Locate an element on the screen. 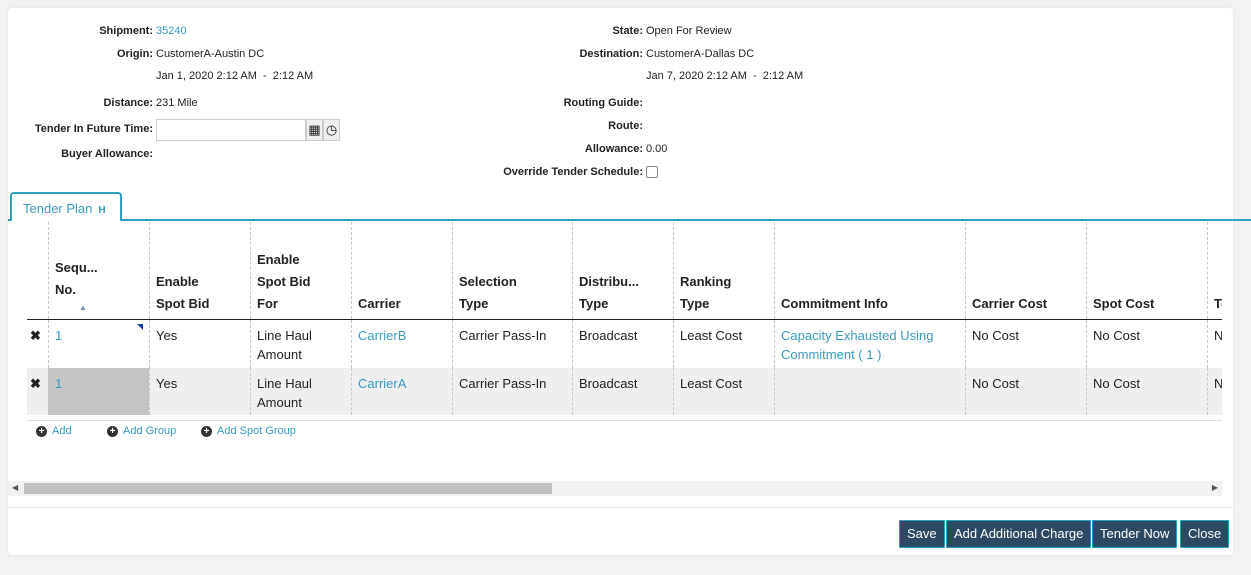  add-group-button: + Add Group is located at coordinates (141, 431).